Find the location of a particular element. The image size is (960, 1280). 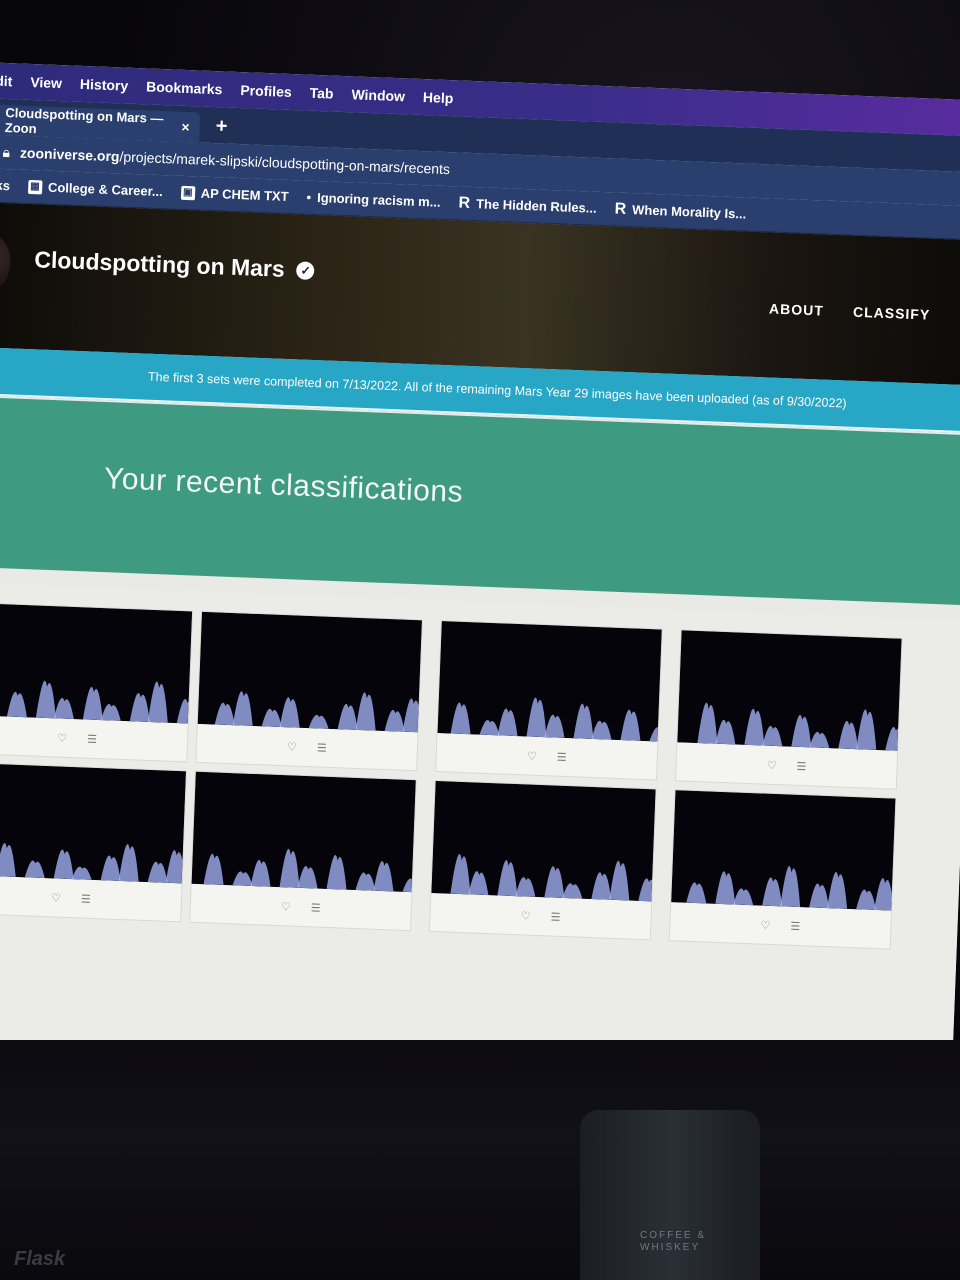

bookmark-grid-icon: ▦ is located at coordinates (35, 186).